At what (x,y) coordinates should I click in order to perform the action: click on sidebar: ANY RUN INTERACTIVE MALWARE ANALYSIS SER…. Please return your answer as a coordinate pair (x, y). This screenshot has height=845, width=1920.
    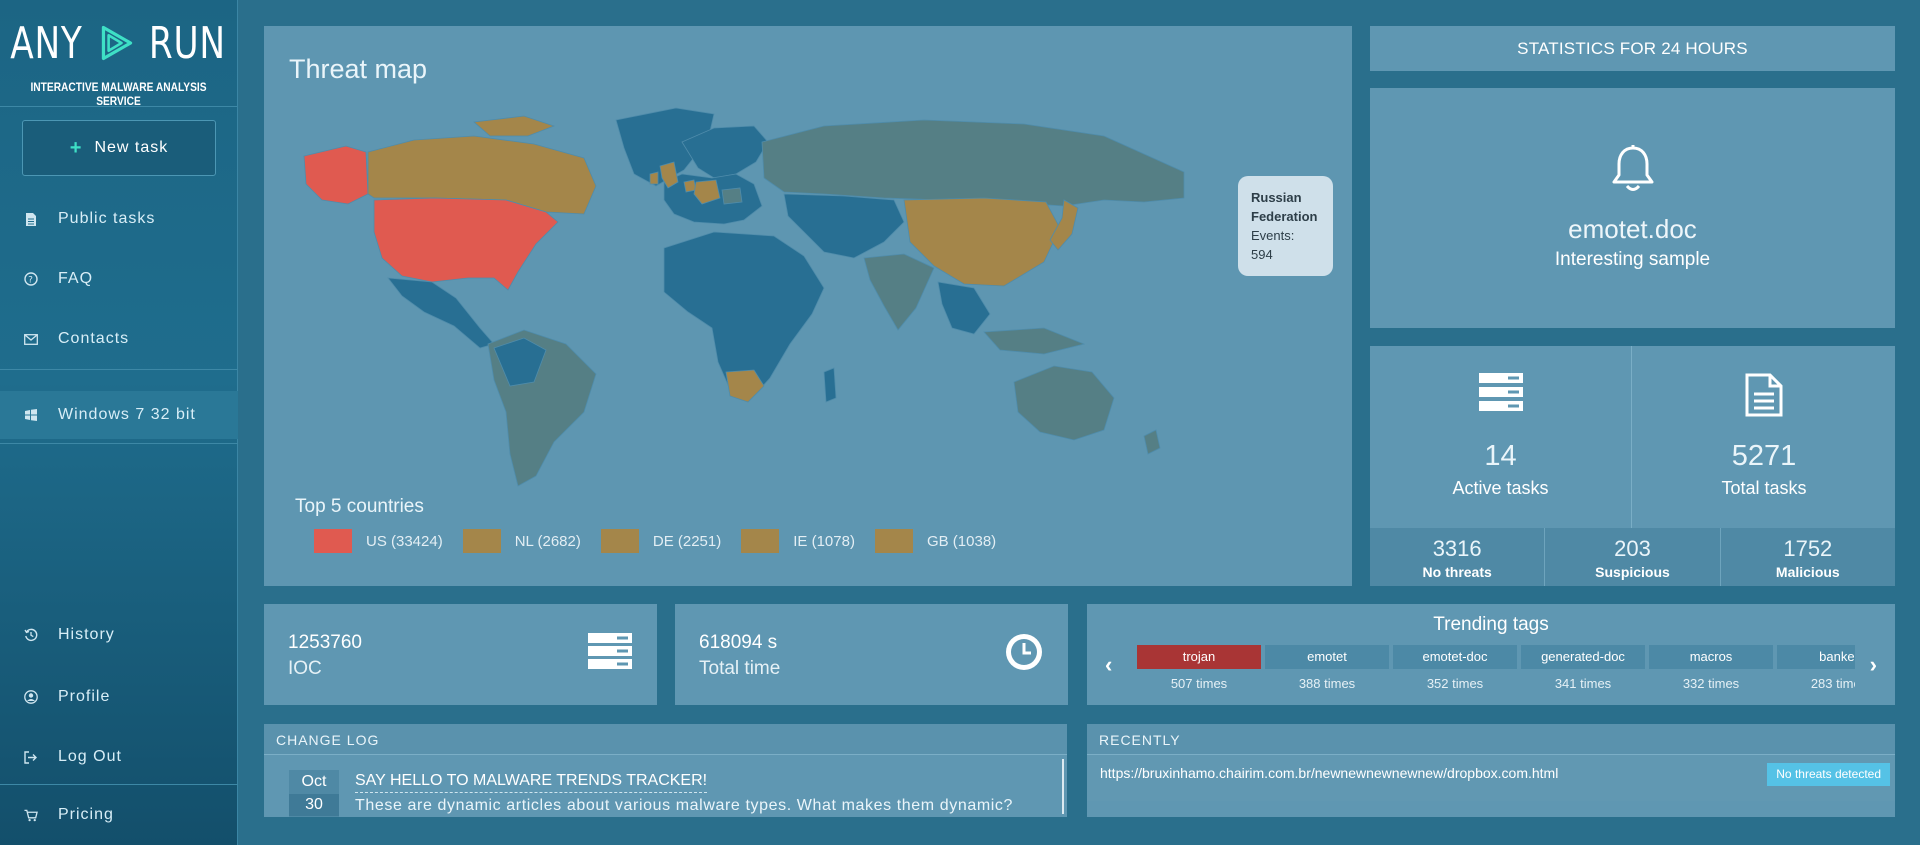
    Looking at the image, I should click on (119, 422).